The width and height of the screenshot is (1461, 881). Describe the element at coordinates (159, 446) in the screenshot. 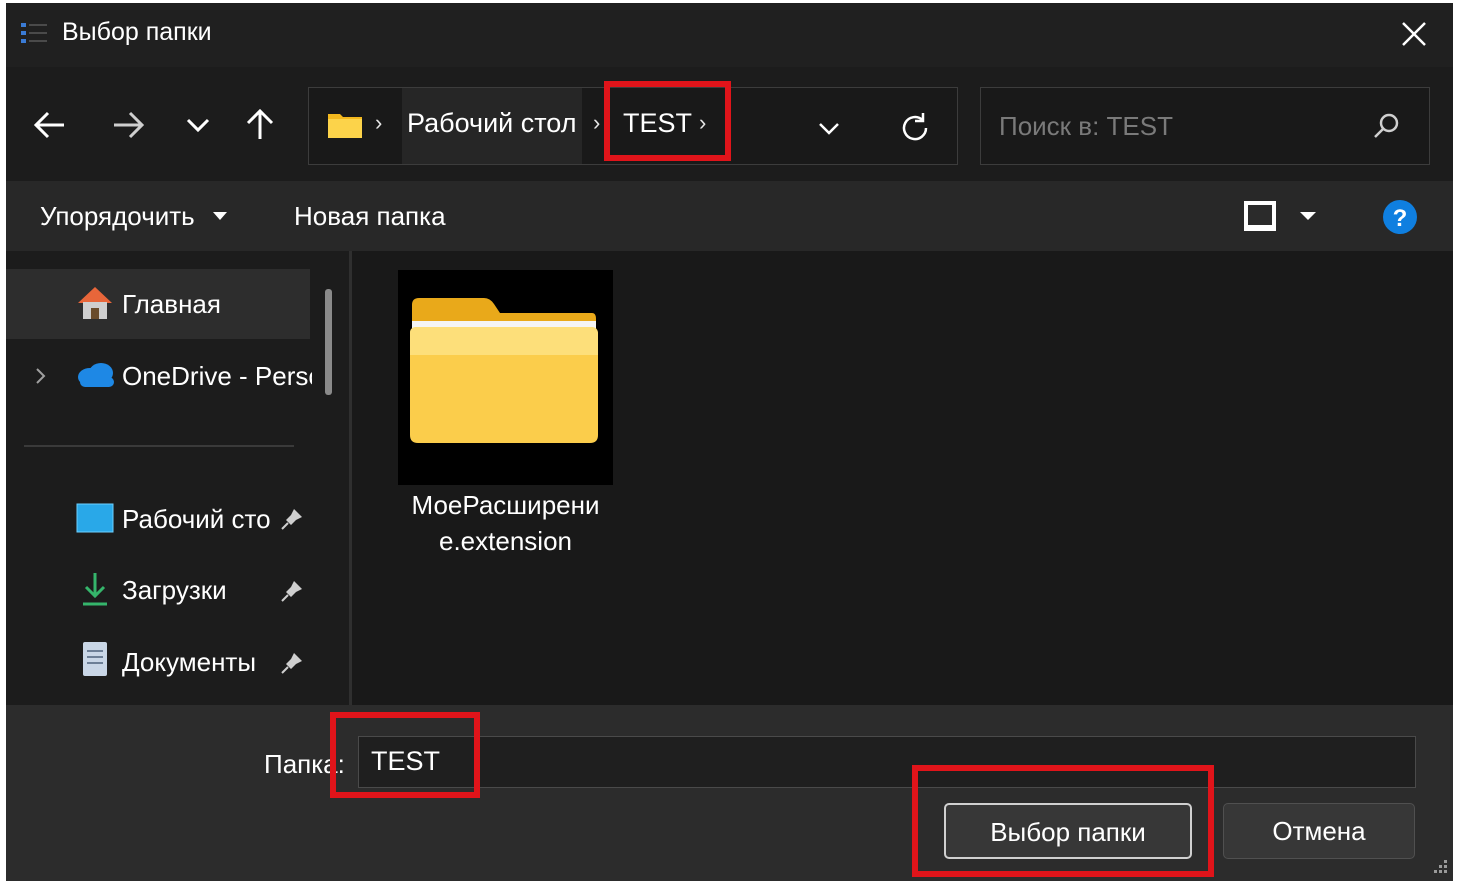

I see `sidebar-divider` at that location.